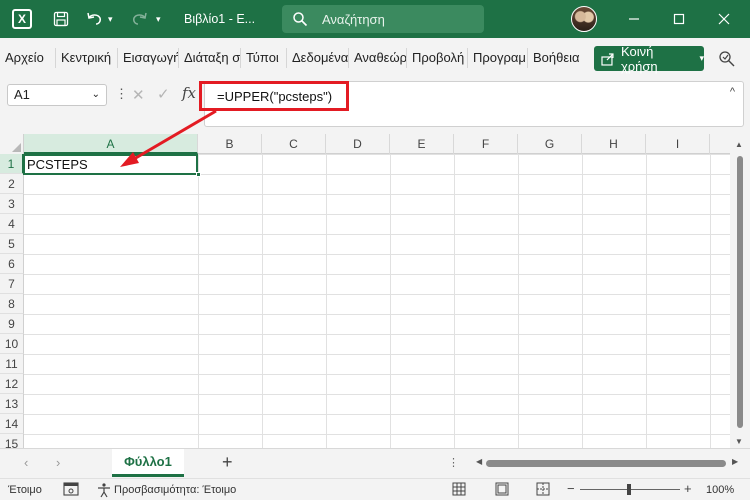  I want to click on column-header-g: G, so click(550, 144).